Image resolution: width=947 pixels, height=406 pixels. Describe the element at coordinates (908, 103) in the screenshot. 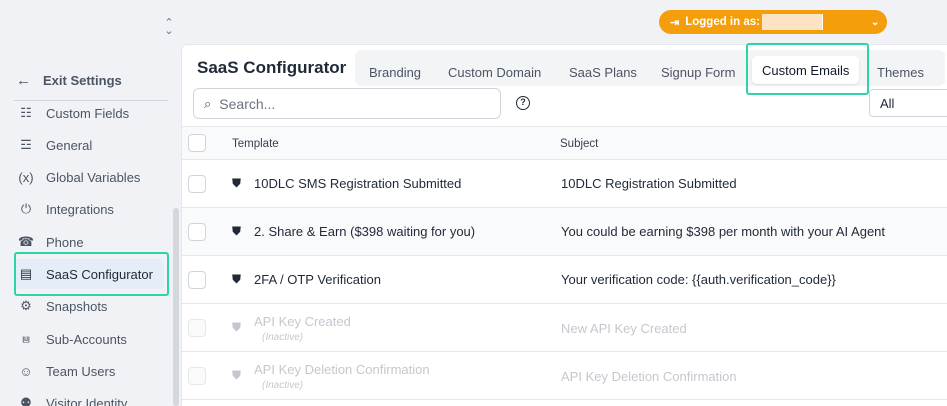

I see `status-filter-select: All` at that location.